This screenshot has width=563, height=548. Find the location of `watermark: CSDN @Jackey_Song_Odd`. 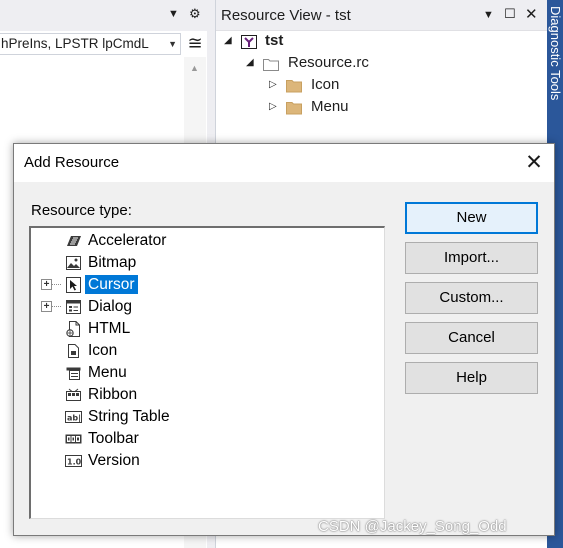

watermark: CSDN @Jackey_Song_Odd is located at coordinates (412, 526).